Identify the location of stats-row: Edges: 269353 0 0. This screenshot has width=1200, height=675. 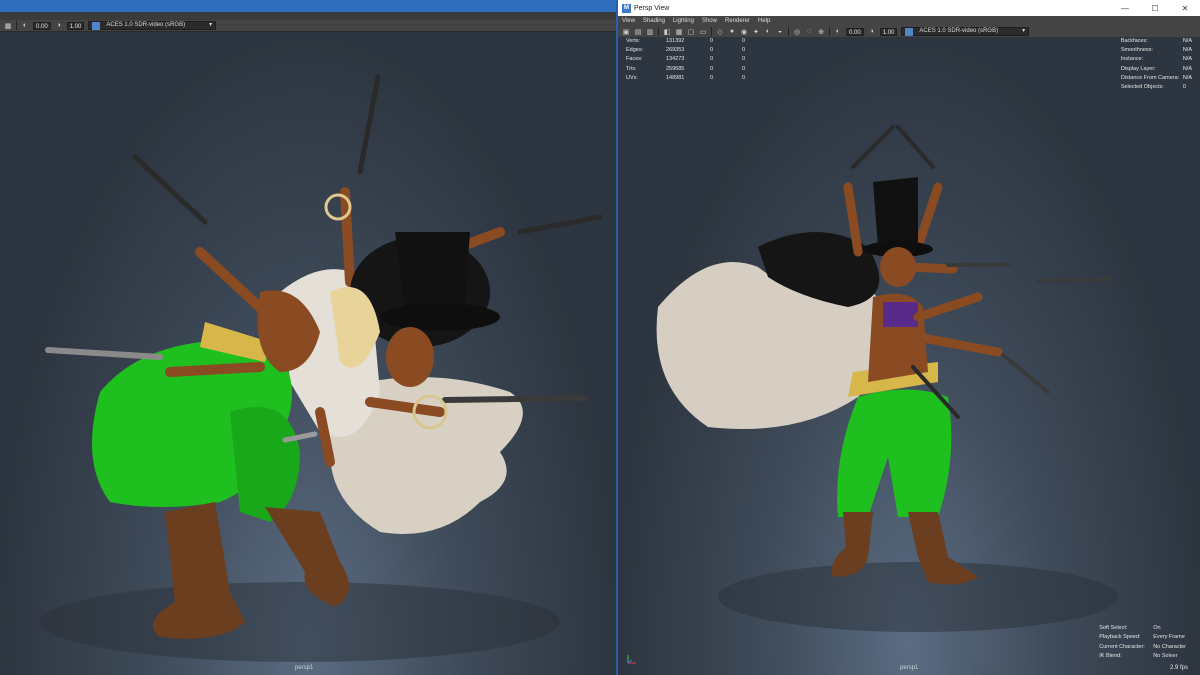
(685, 50).